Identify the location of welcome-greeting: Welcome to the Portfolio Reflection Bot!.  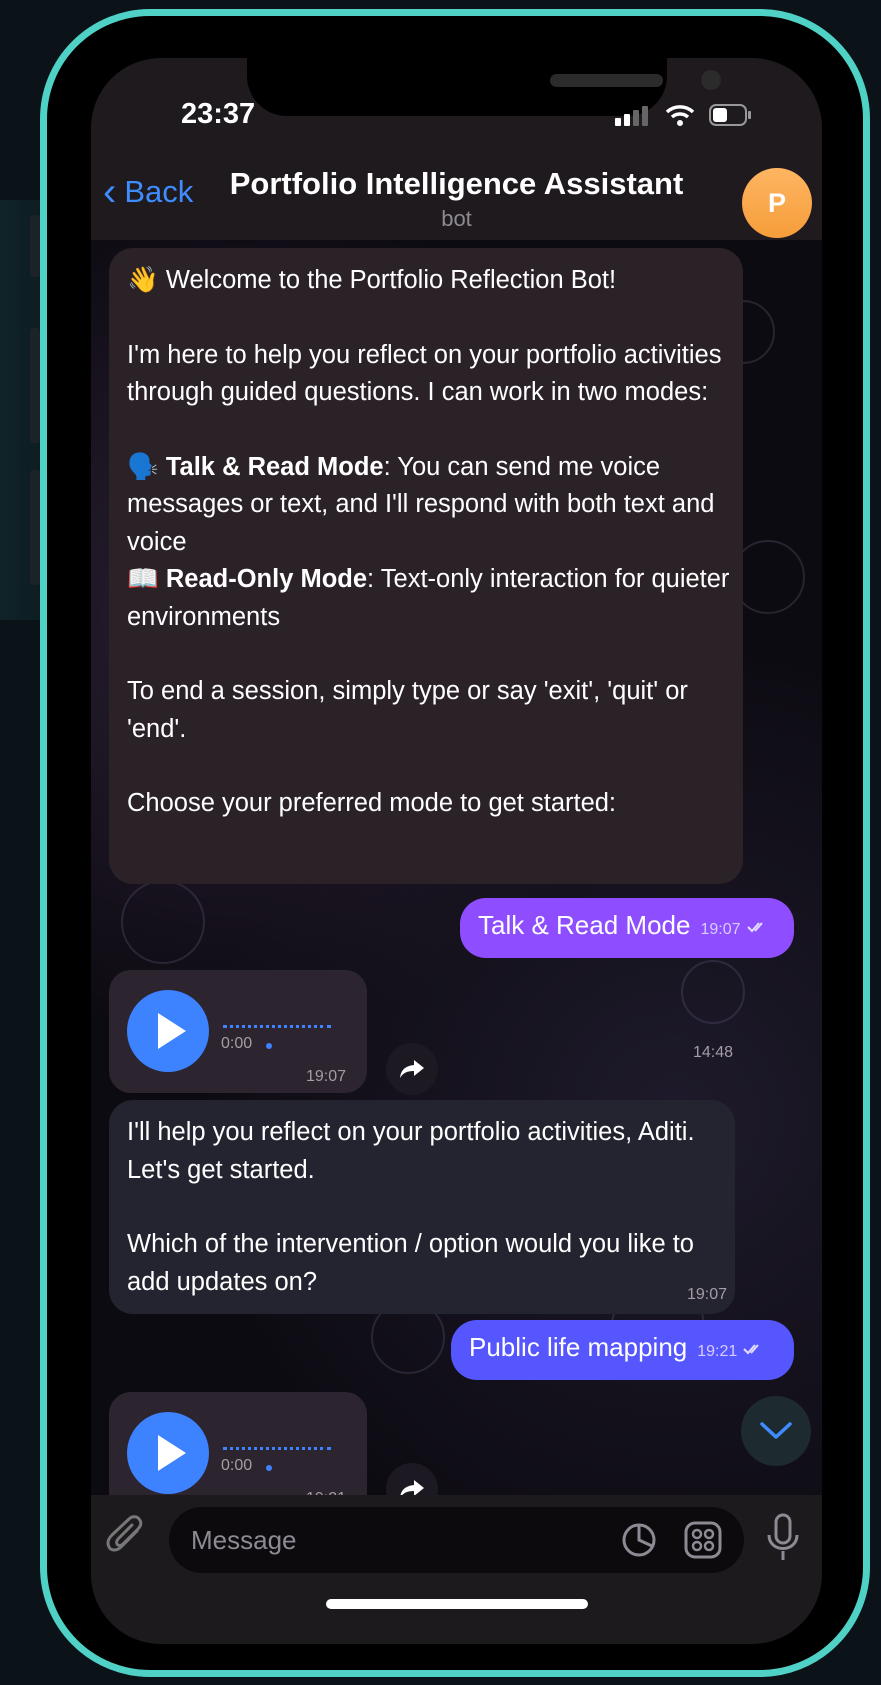
(391, 280).